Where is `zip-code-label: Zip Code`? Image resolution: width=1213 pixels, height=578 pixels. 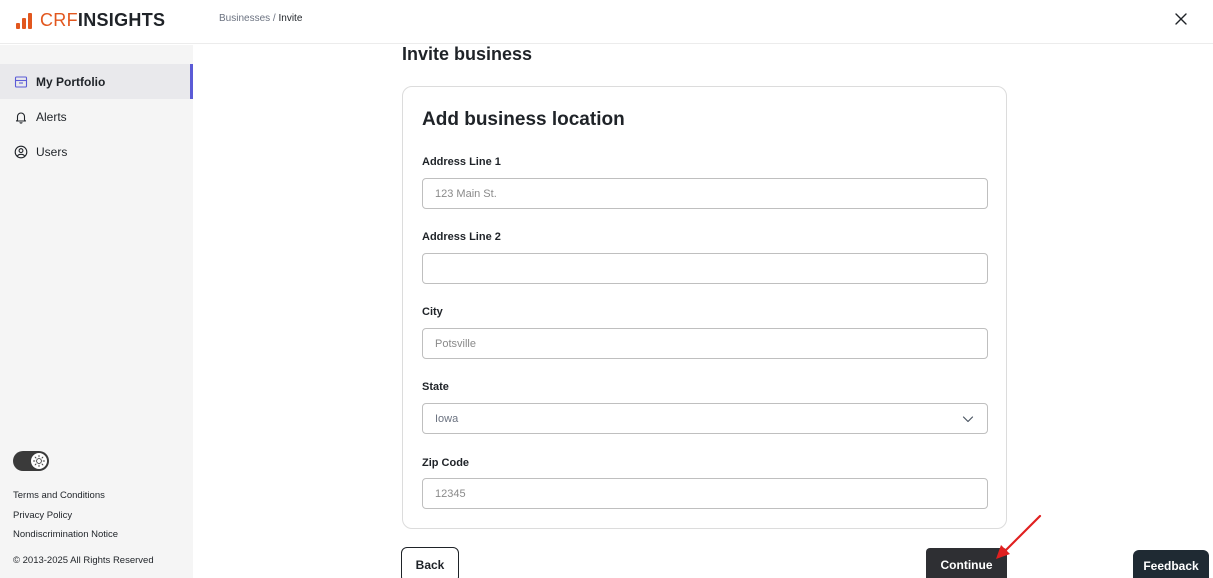 zip-code-label: Zip Code is located at coordinates (446, 463).